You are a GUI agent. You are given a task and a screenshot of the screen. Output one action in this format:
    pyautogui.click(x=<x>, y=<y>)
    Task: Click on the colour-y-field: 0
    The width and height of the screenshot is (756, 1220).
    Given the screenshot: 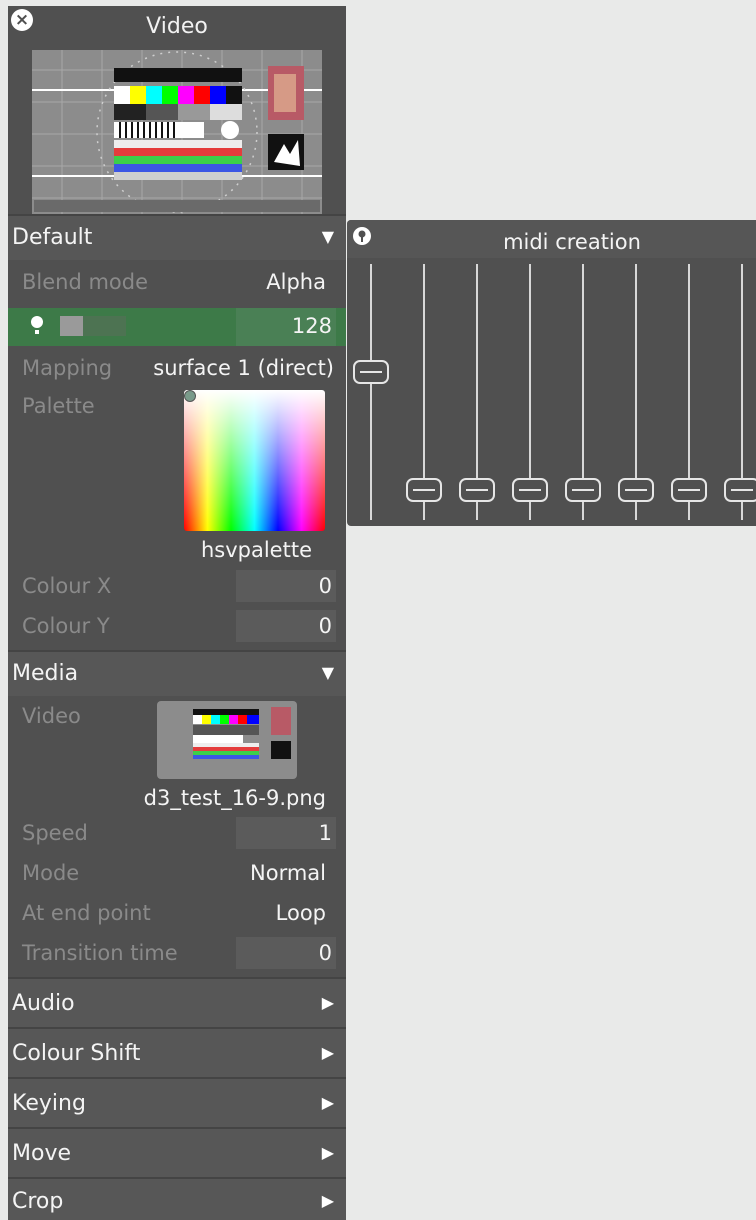 What is the action you would take?
    pyautogui.click(x=286, y=626)
    